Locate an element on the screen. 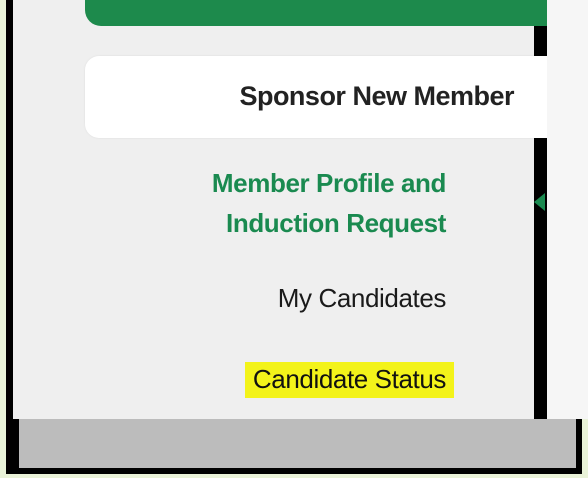 The width and height of the screenshot is (588, 478). sidebar-item-candidate-status: Candidate Status is located at coordinates (273, 380).